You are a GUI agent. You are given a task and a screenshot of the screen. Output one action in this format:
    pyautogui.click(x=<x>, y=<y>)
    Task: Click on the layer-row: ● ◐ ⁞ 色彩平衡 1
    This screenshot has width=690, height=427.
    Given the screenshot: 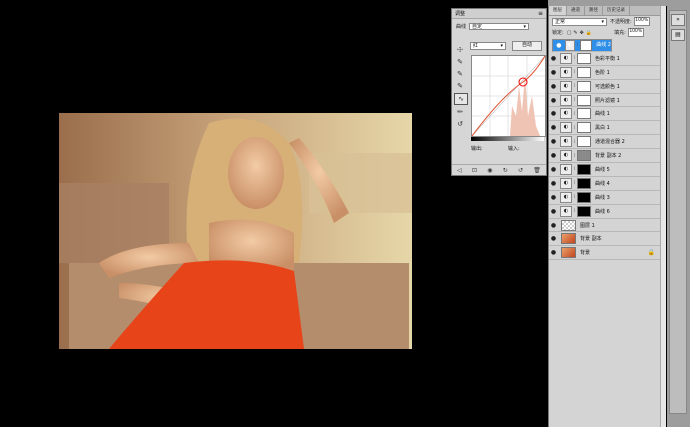 What is the action you would take?
    pyautogui.click(x=605, y=59)
    